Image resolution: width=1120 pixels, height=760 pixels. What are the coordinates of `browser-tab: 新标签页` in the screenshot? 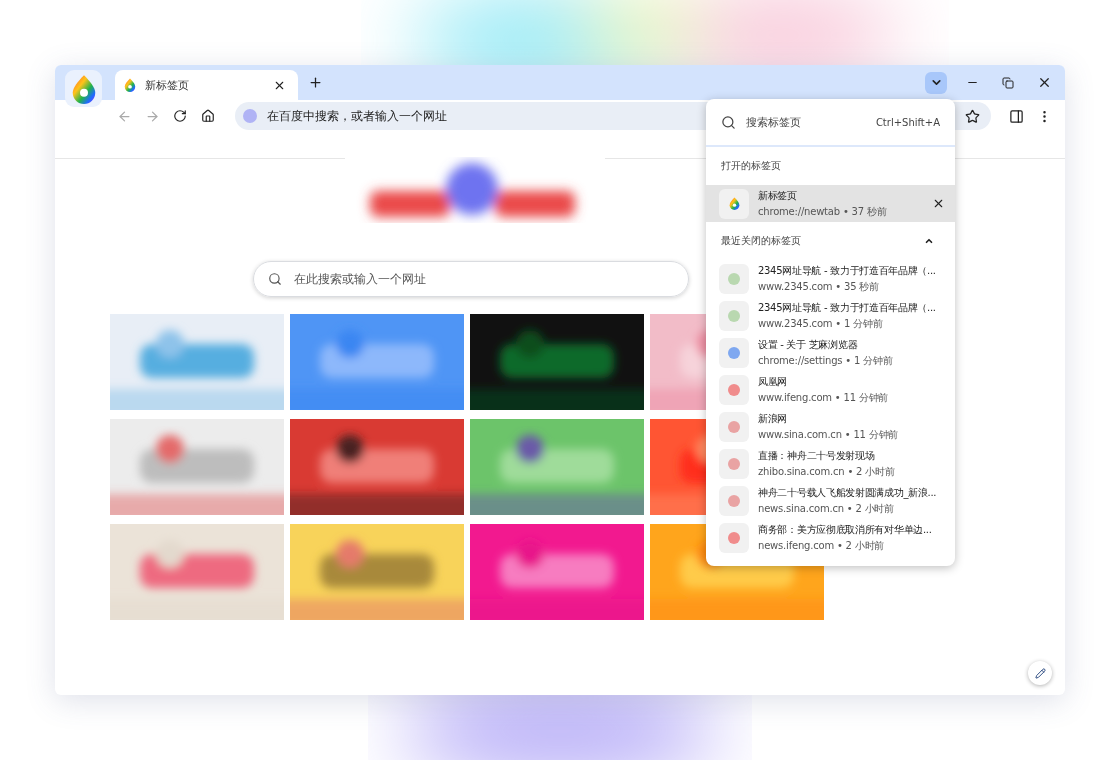 It's located at (206, 85).